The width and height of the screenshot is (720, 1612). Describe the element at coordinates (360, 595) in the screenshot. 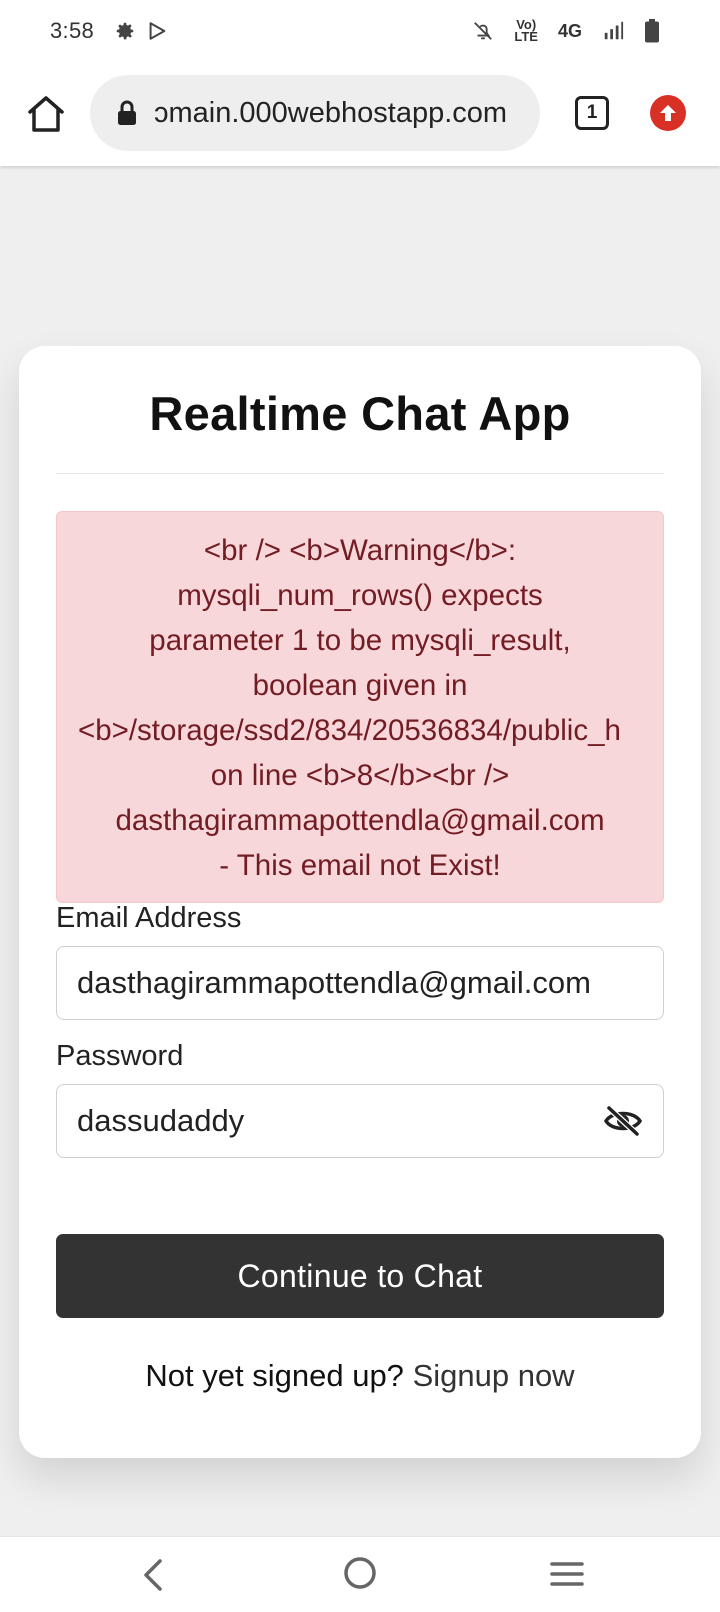

I see `error-line: mysqli_num_rows() expects` at that location.